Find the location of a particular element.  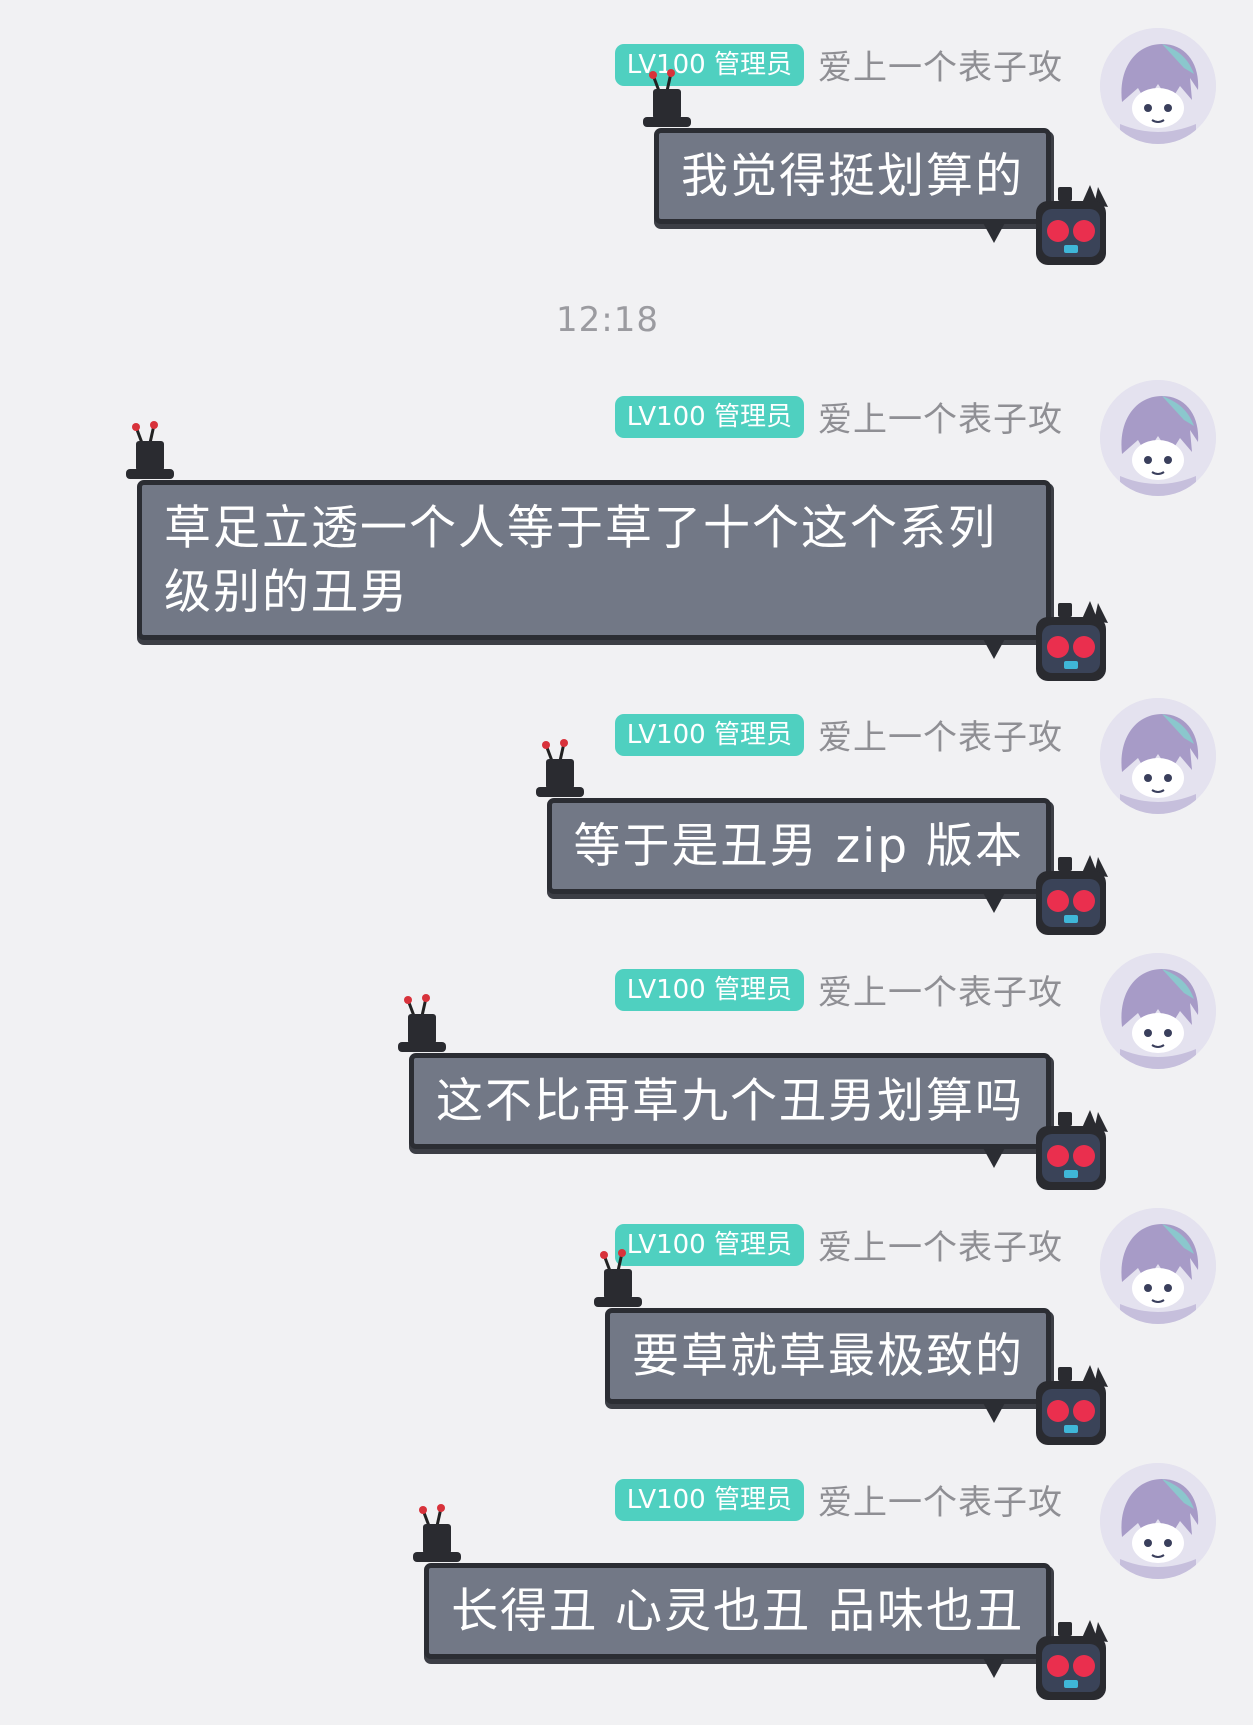

message-text: 要草就草最极致的 is located at coordinates (828, 1356).